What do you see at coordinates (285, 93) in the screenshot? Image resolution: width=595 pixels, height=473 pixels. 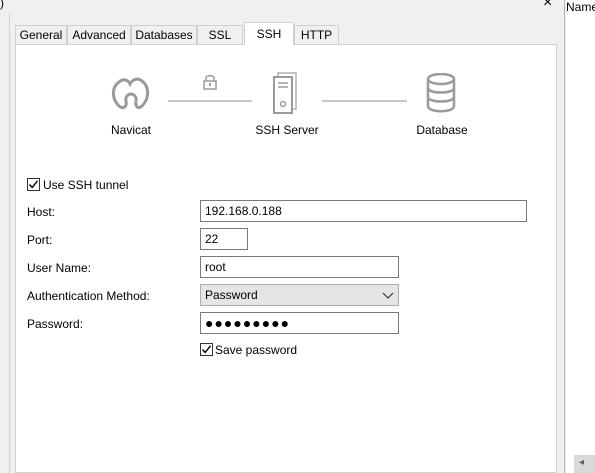 I see `server-icon` at bounding box center [285, 93].